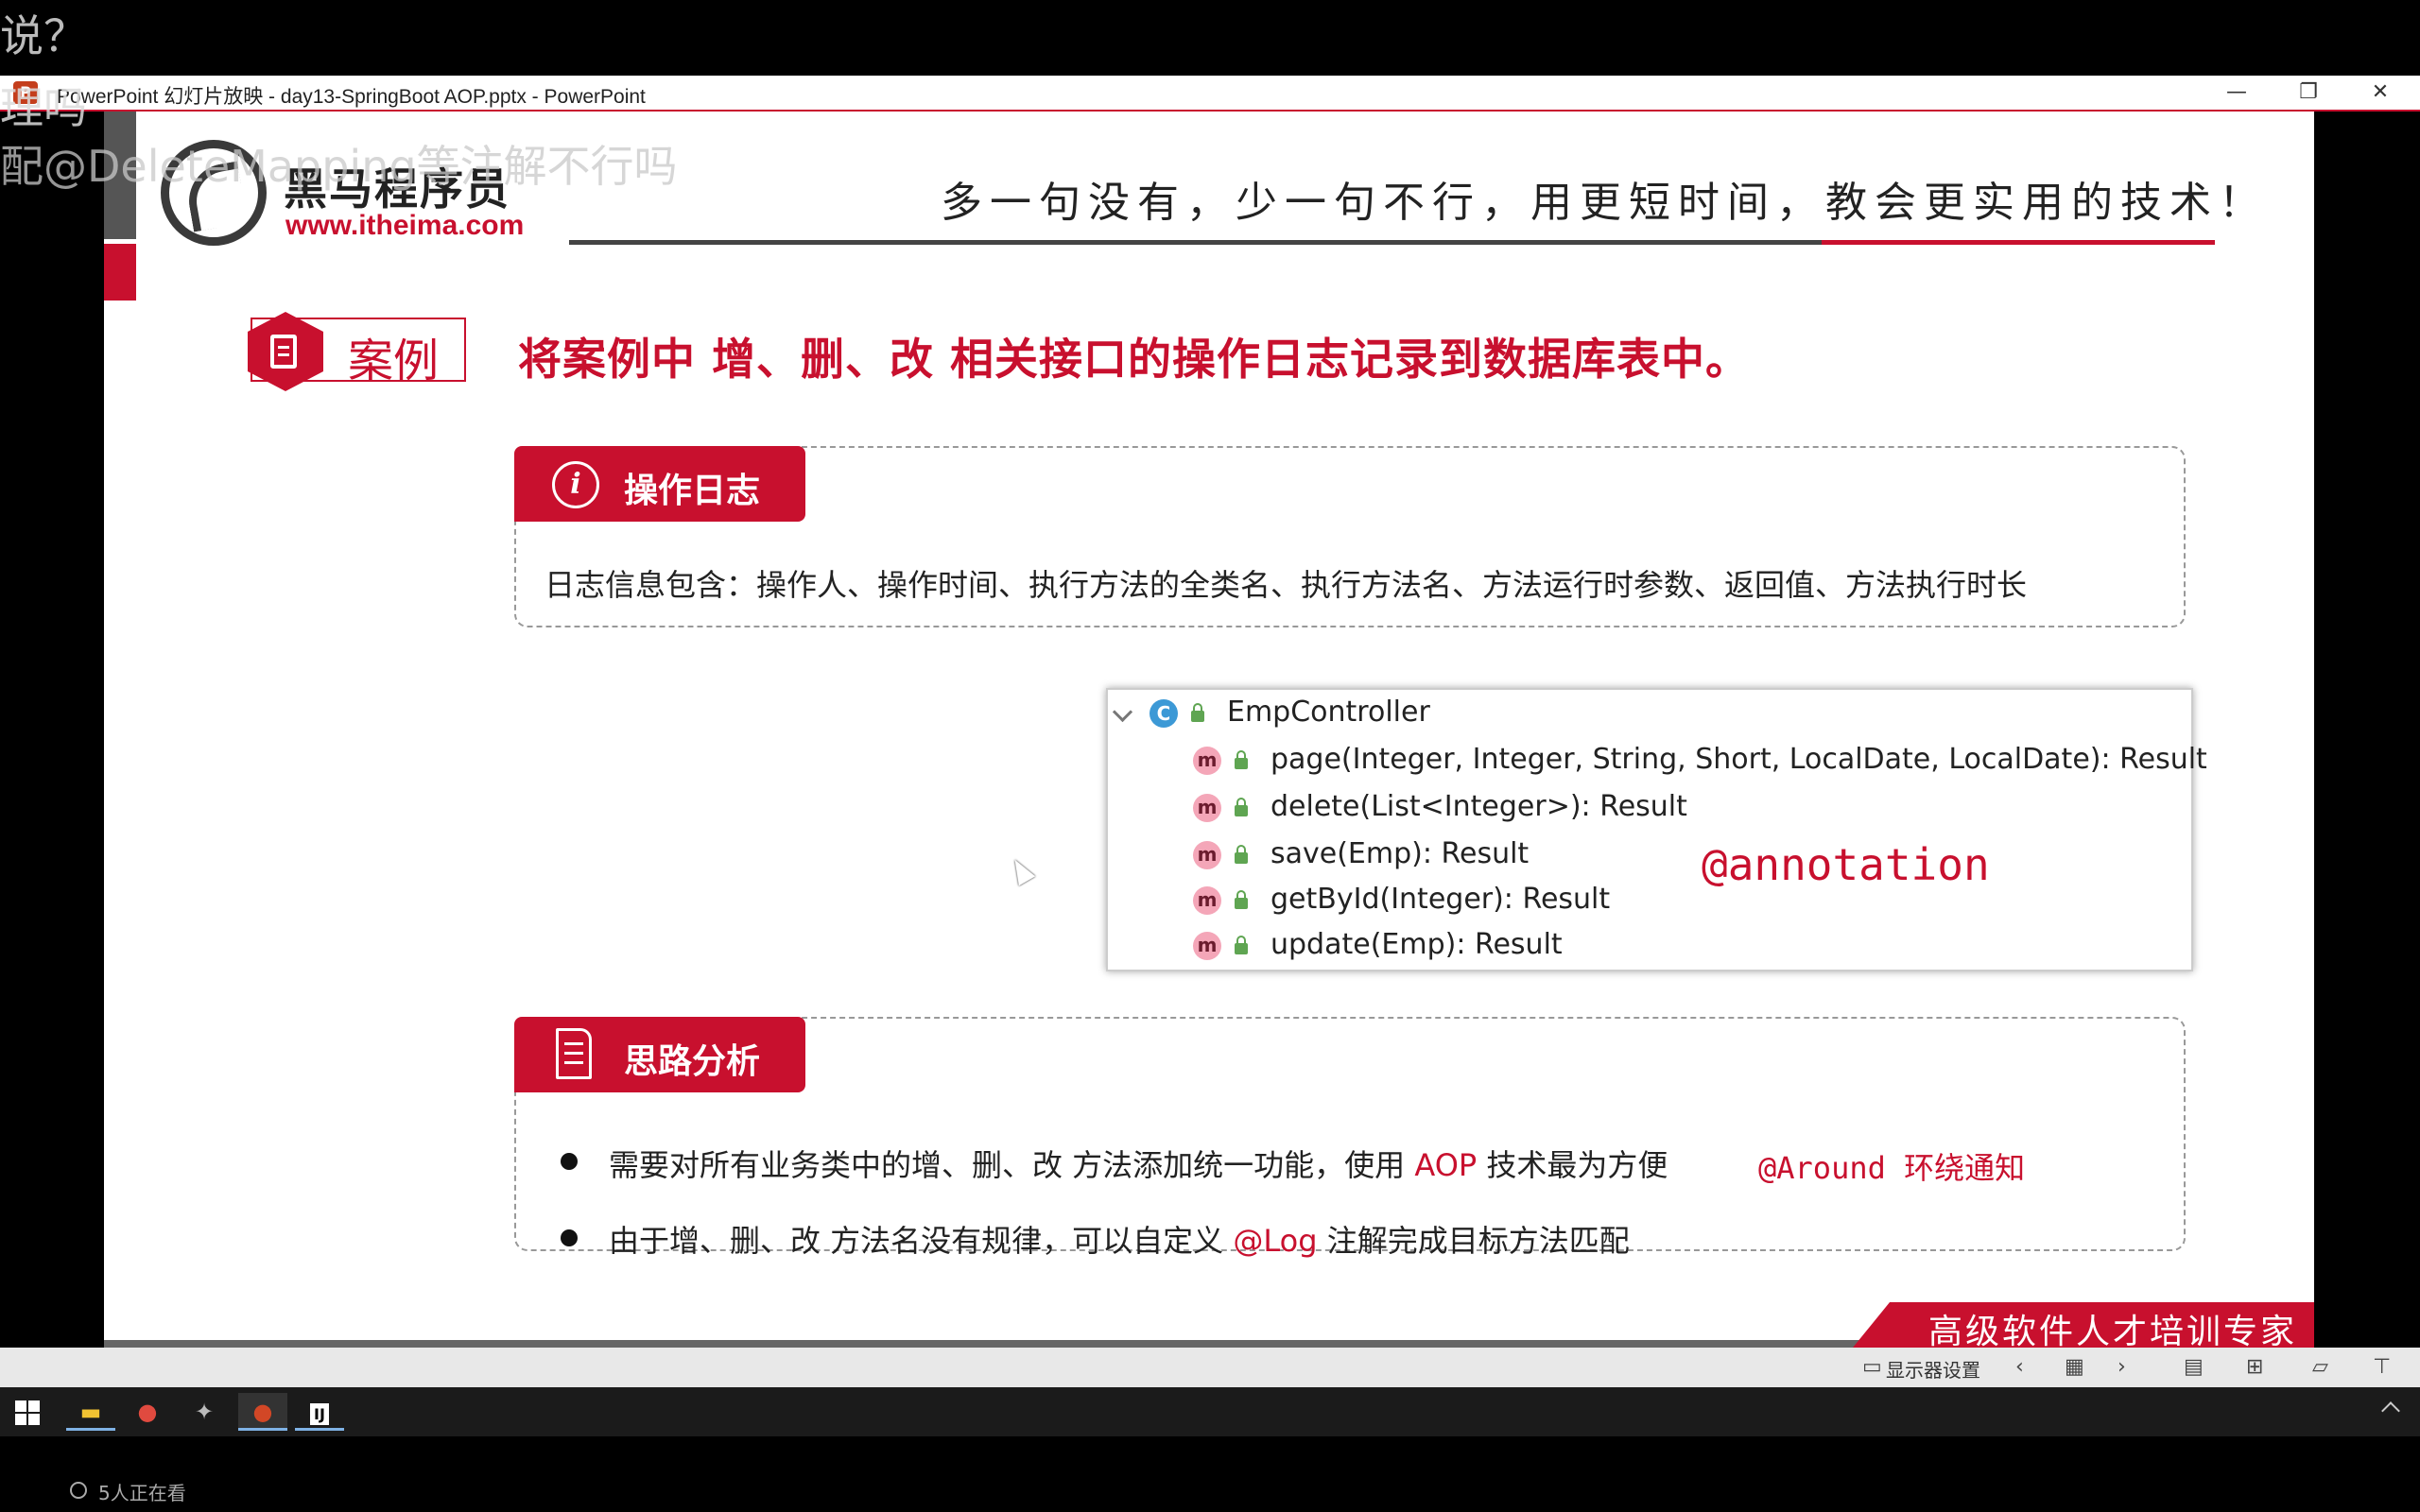 This screenshot has width=2420, height=1512. Describe the element at coordinates (1021, 870) in the screenshot. I see `mouse-cursor-icon` at that location.